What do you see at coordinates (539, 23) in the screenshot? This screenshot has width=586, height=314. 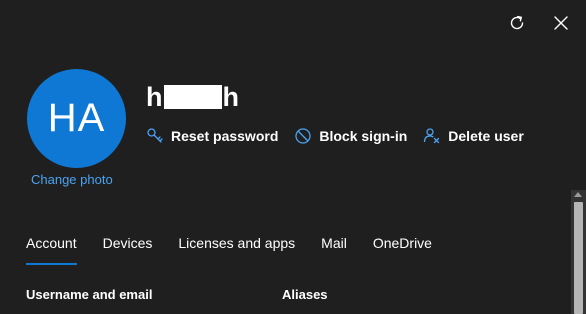 I see `panel-header-controls` at bounding box center [539, 23].